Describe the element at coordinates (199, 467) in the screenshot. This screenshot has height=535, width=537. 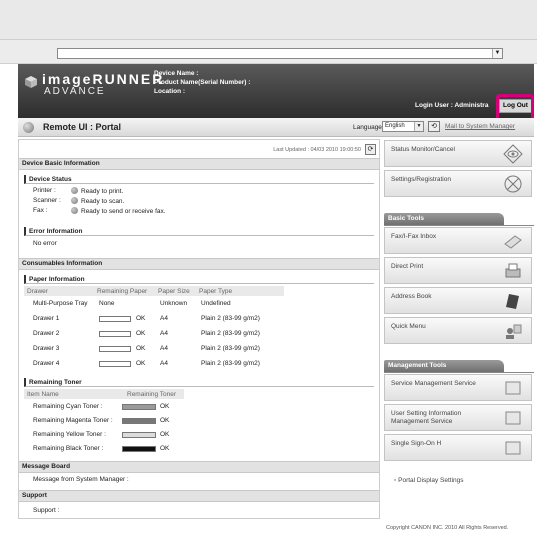
I see `message-board-header: Message Board` at that location.